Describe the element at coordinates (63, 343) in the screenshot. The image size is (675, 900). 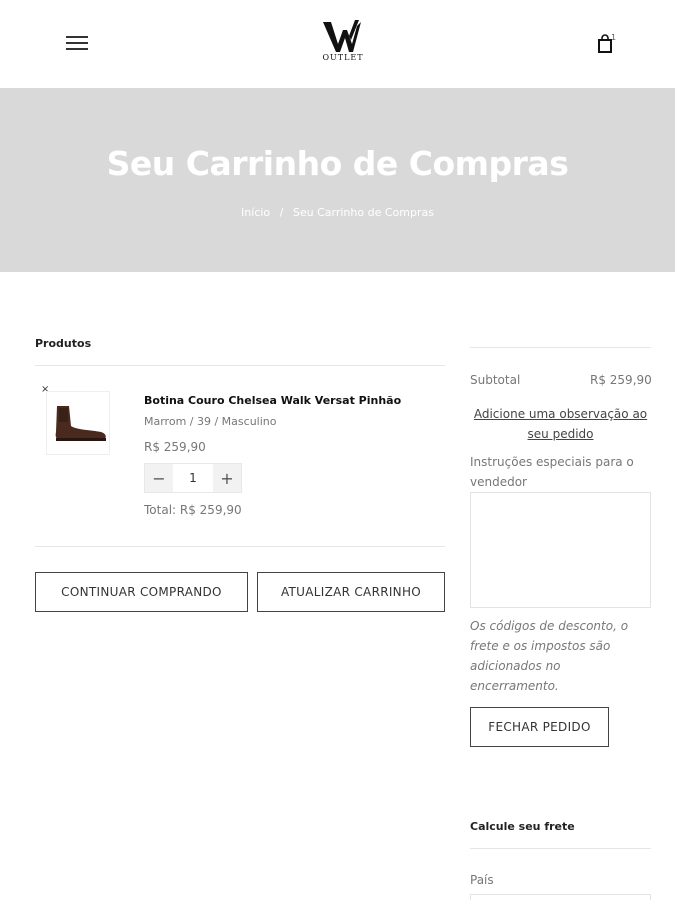
I see `products-heading: Produtos` at that location.